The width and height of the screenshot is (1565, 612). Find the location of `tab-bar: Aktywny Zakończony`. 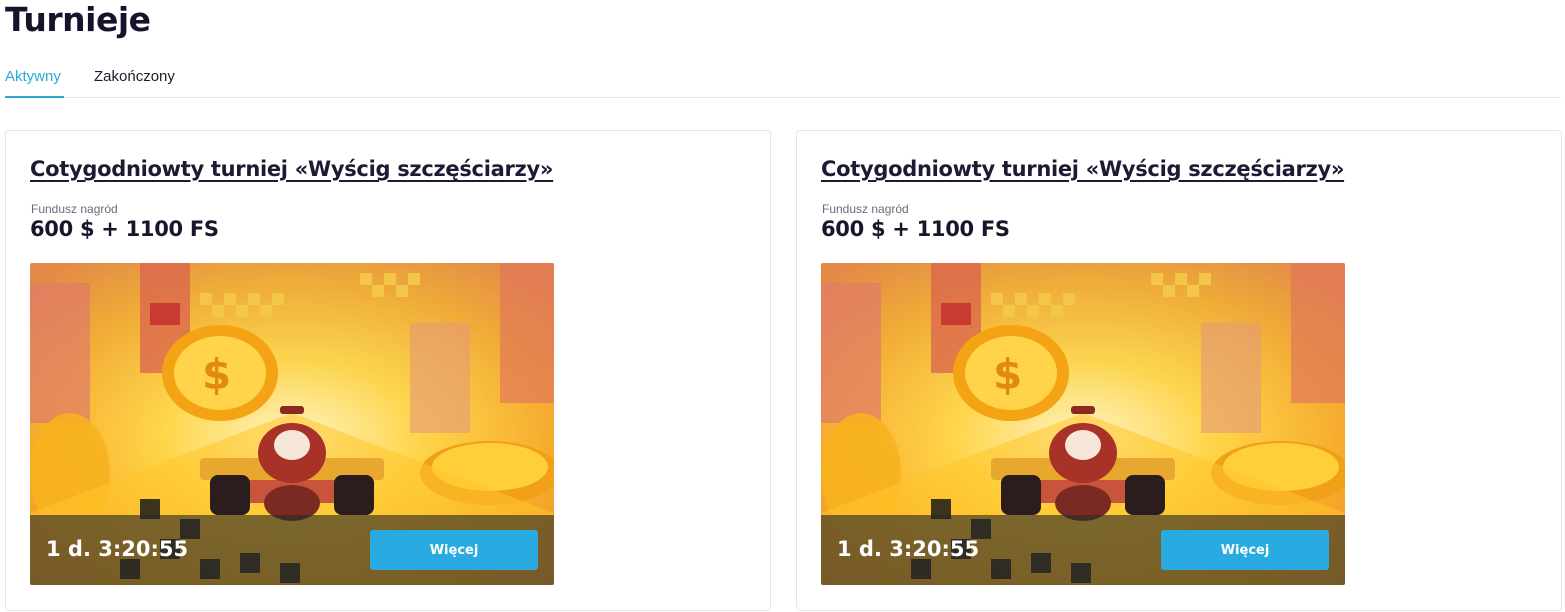

tab-bar: Aktywny Zakończony is located at coordinates (783, 79).